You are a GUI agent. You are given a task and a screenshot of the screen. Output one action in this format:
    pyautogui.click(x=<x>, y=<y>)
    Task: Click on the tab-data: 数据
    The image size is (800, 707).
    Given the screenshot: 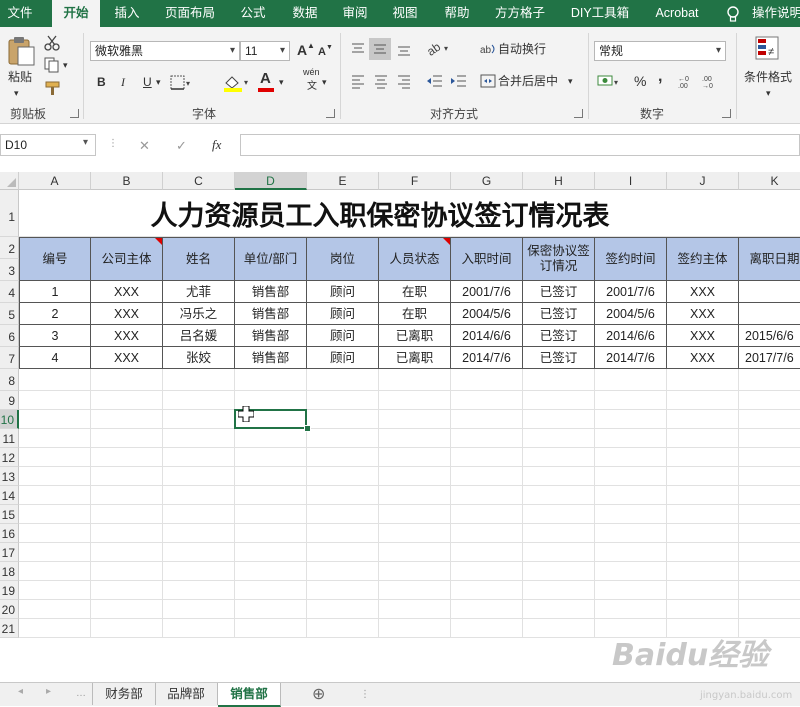 What is the action you would take?
    pyautogui.click(x=305, y=13)
    